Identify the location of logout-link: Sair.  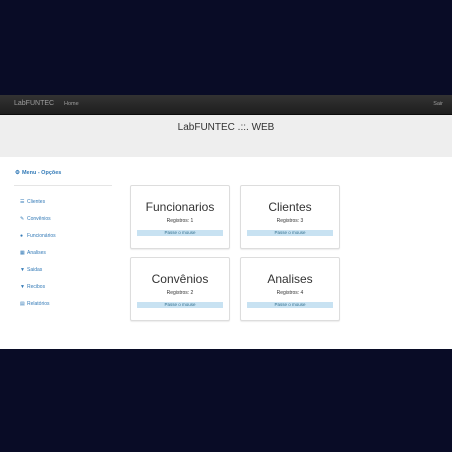
(438, 104).